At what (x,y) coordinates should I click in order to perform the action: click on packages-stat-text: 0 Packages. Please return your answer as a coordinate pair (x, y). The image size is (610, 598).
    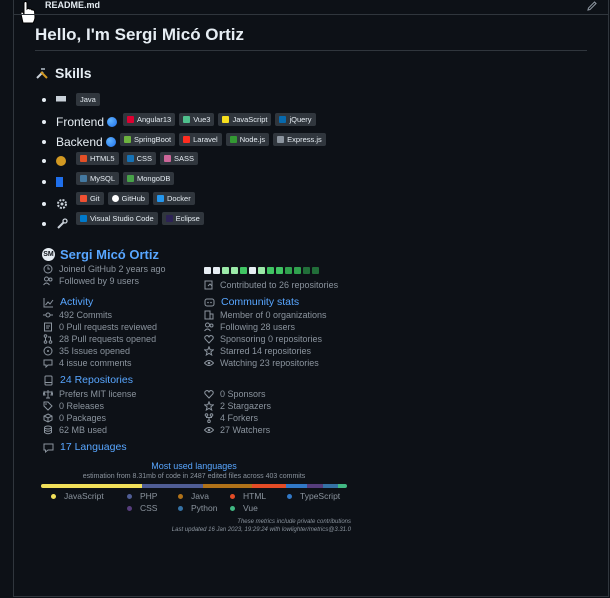
    Looking at the image, I should click on (83, 418).